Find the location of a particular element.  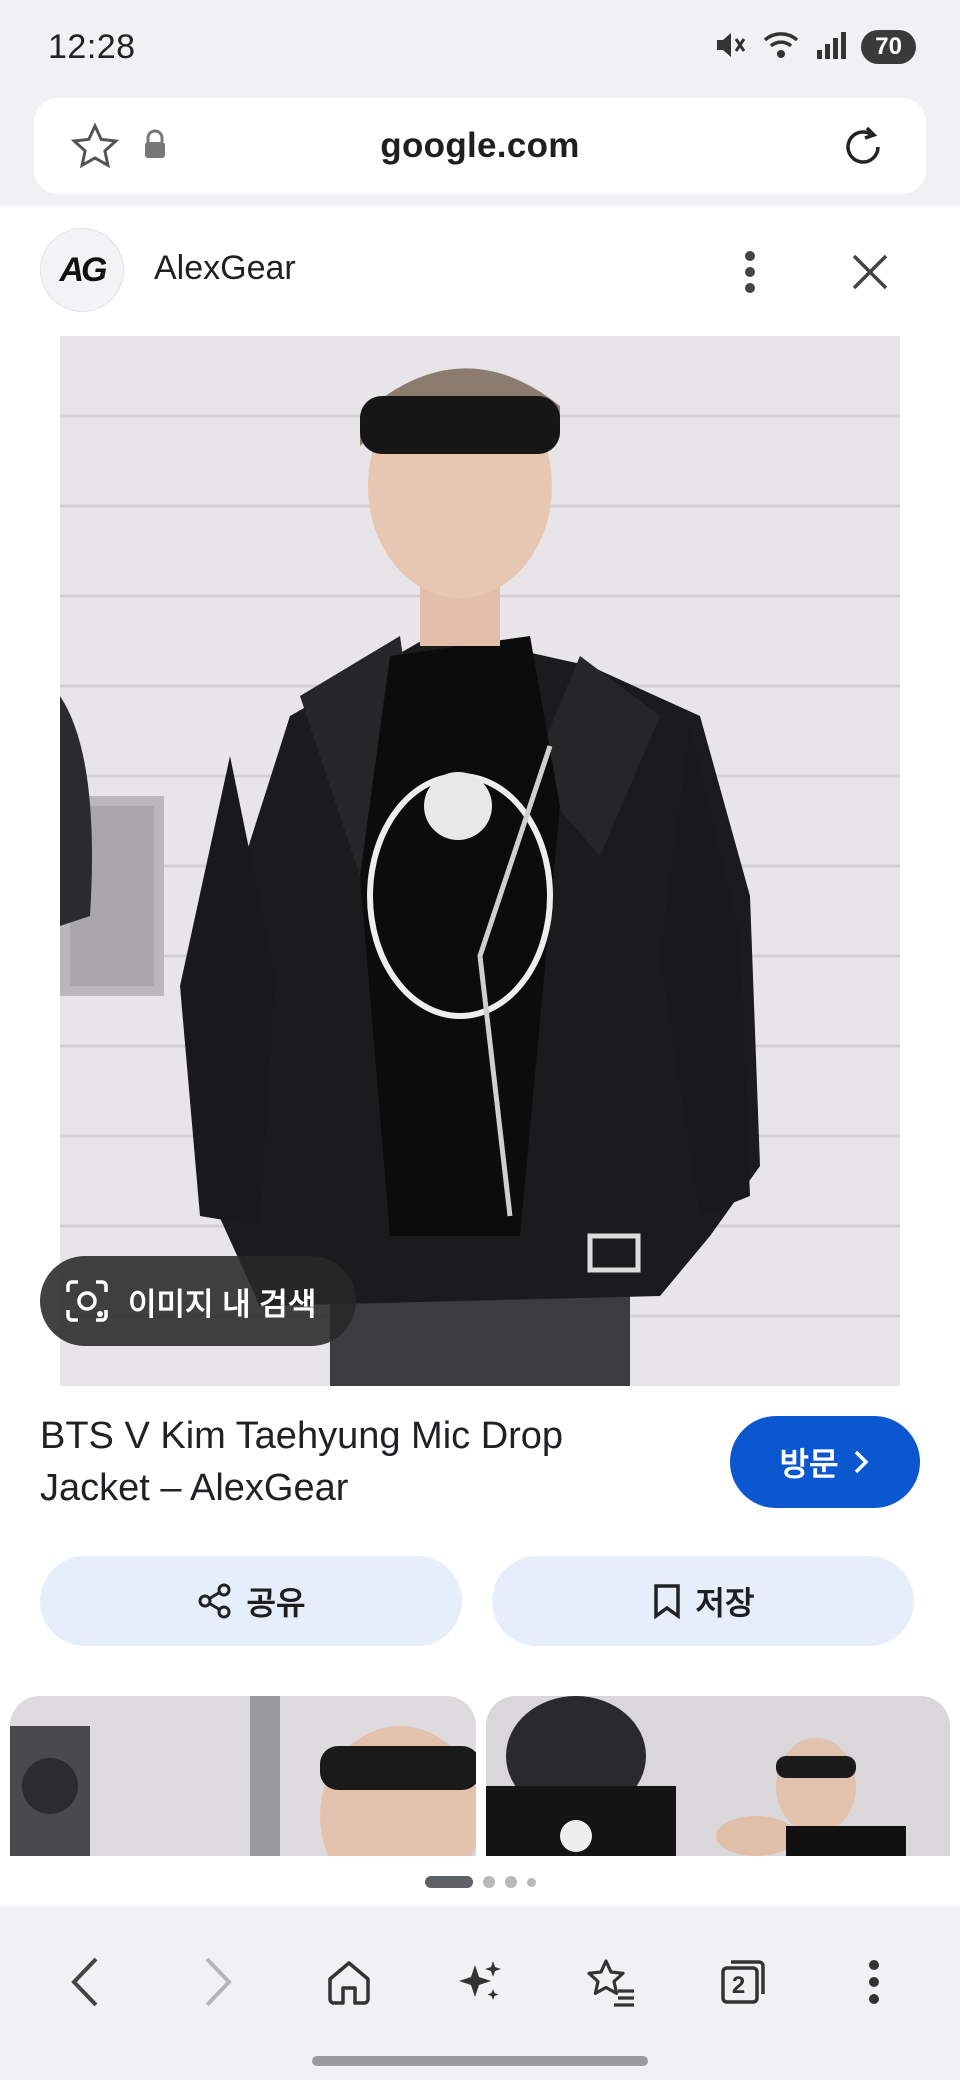

bottom-navigation: 2 is located at coordinates (480, 1982).